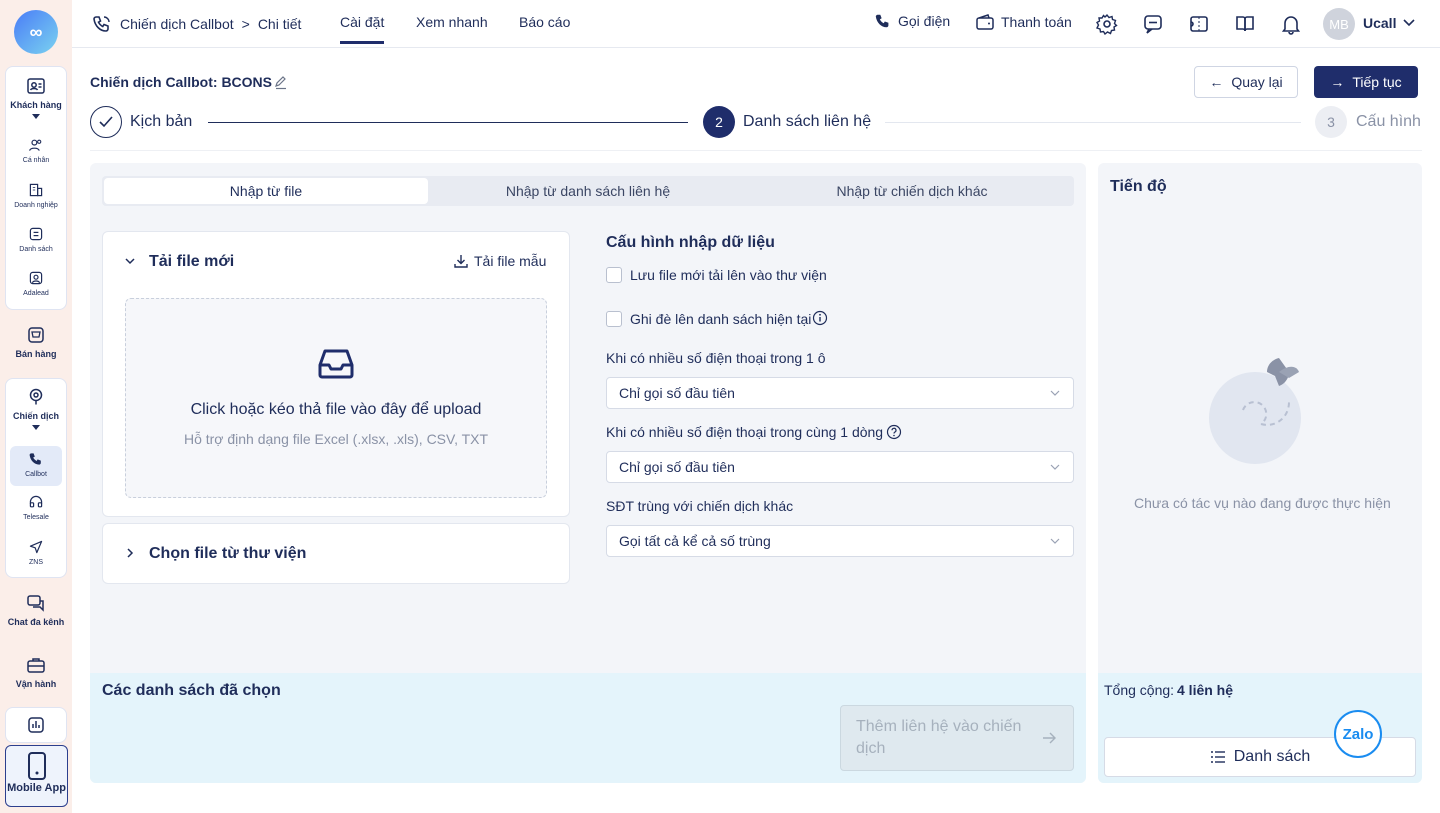  What do you see at coordinates (912, 191) in the screenshot?
I see `tab-import-campaign: Nhập từ chiến dịch khác` at bounding box center [912, 191].